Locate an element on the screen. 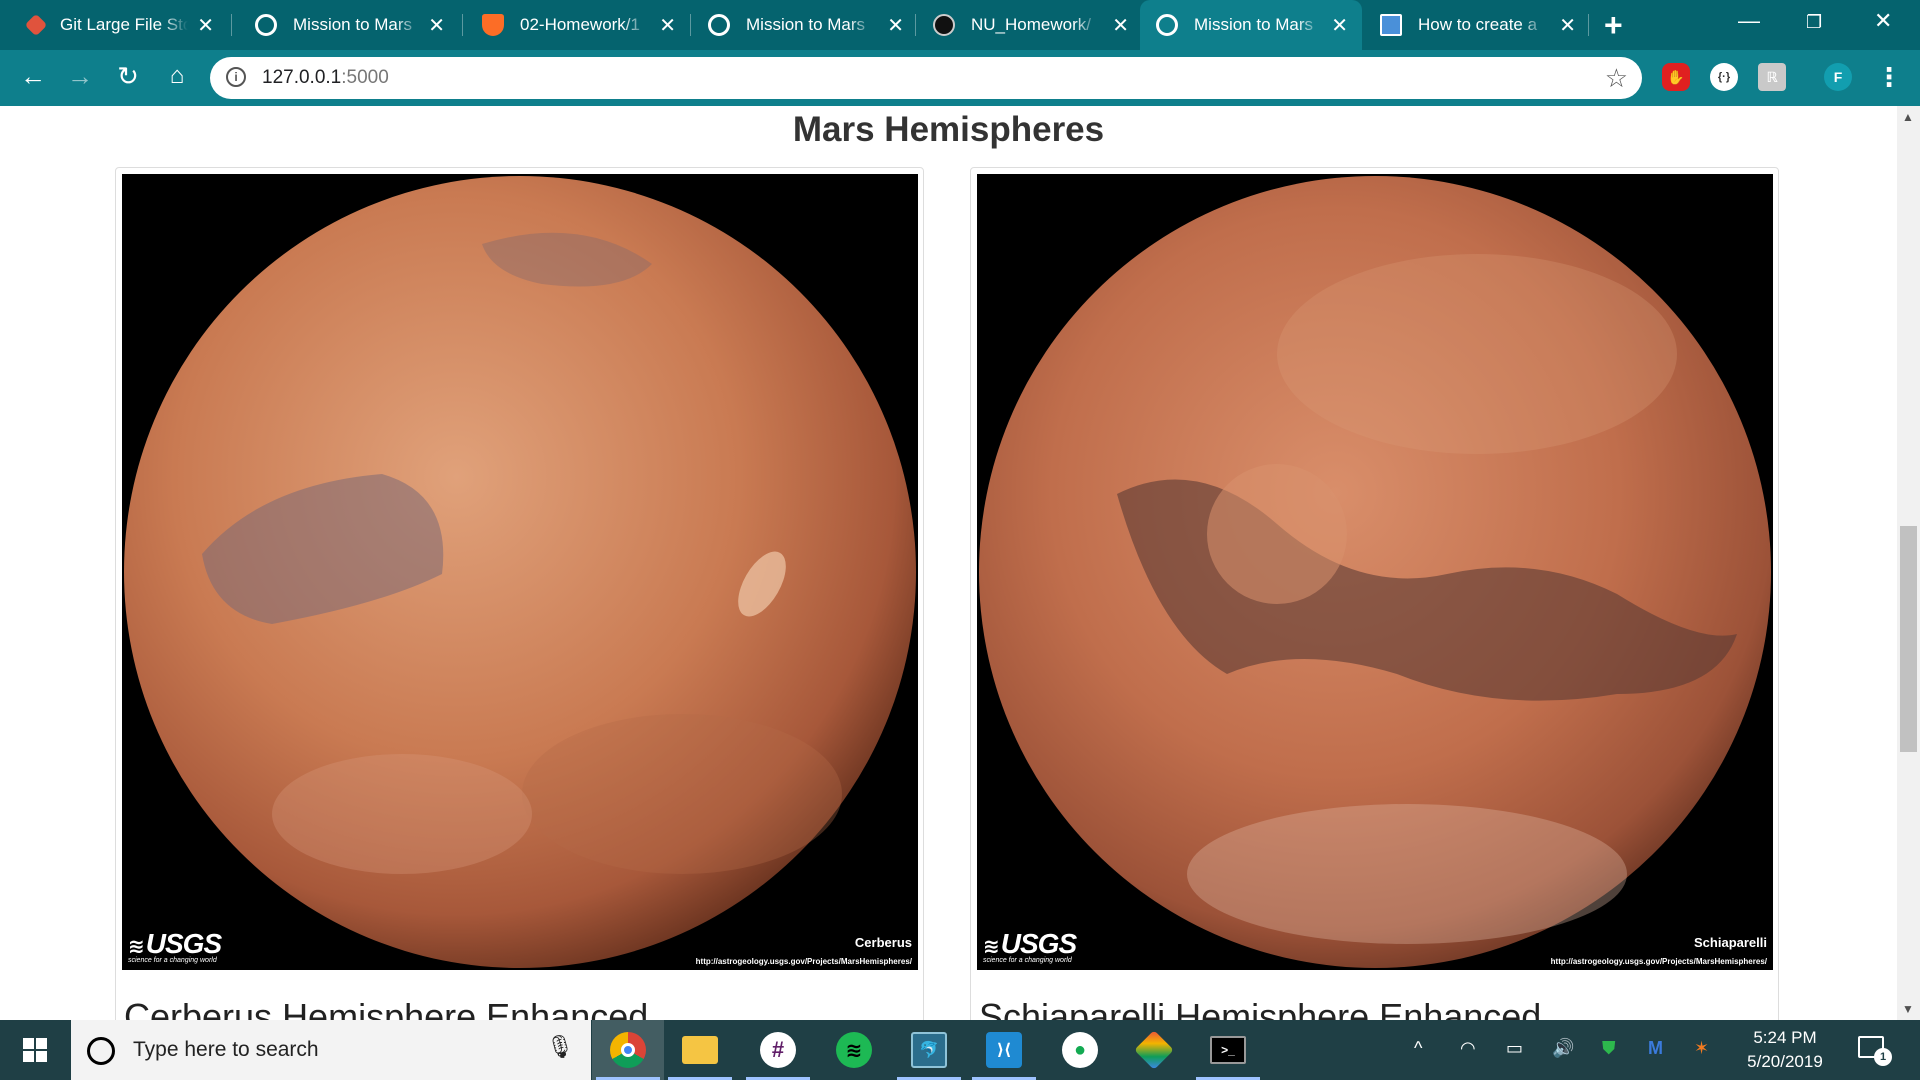 This screenshot has width=1920, height=1080. notification-count: 1 is located at coordinates (1883, 1057).